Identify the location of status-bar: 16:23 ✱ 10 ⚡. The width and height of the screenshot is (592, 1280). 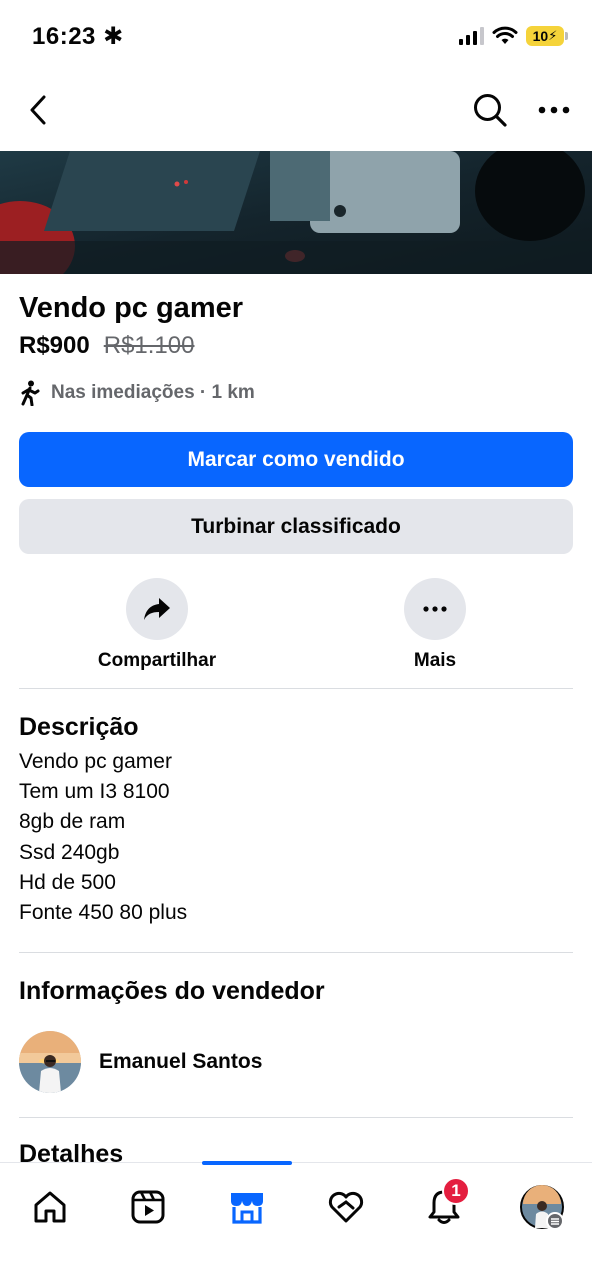
(296, 38).